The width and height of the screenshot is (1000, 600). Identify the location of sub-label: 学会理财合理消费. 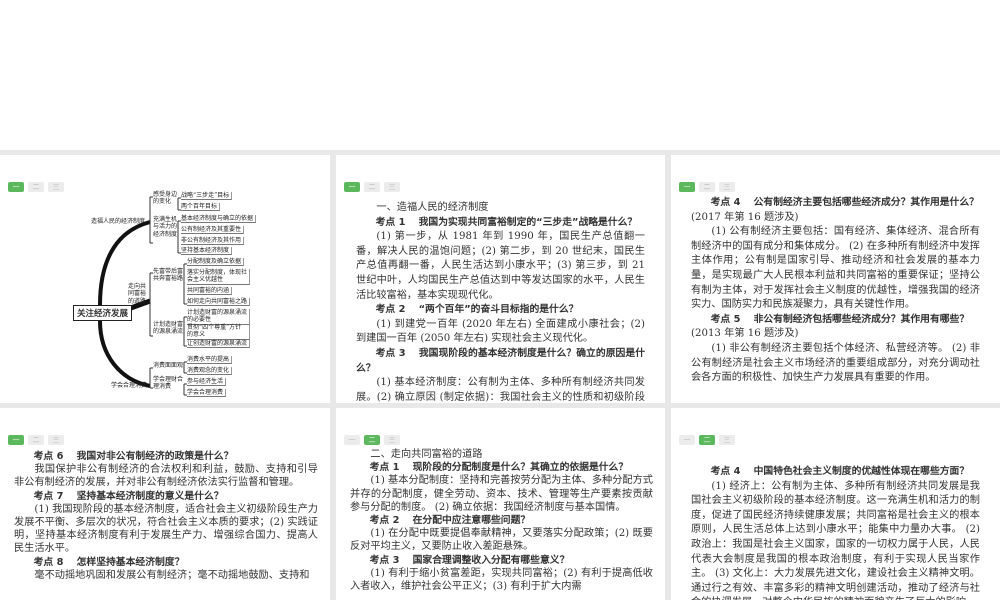
(168, 383).